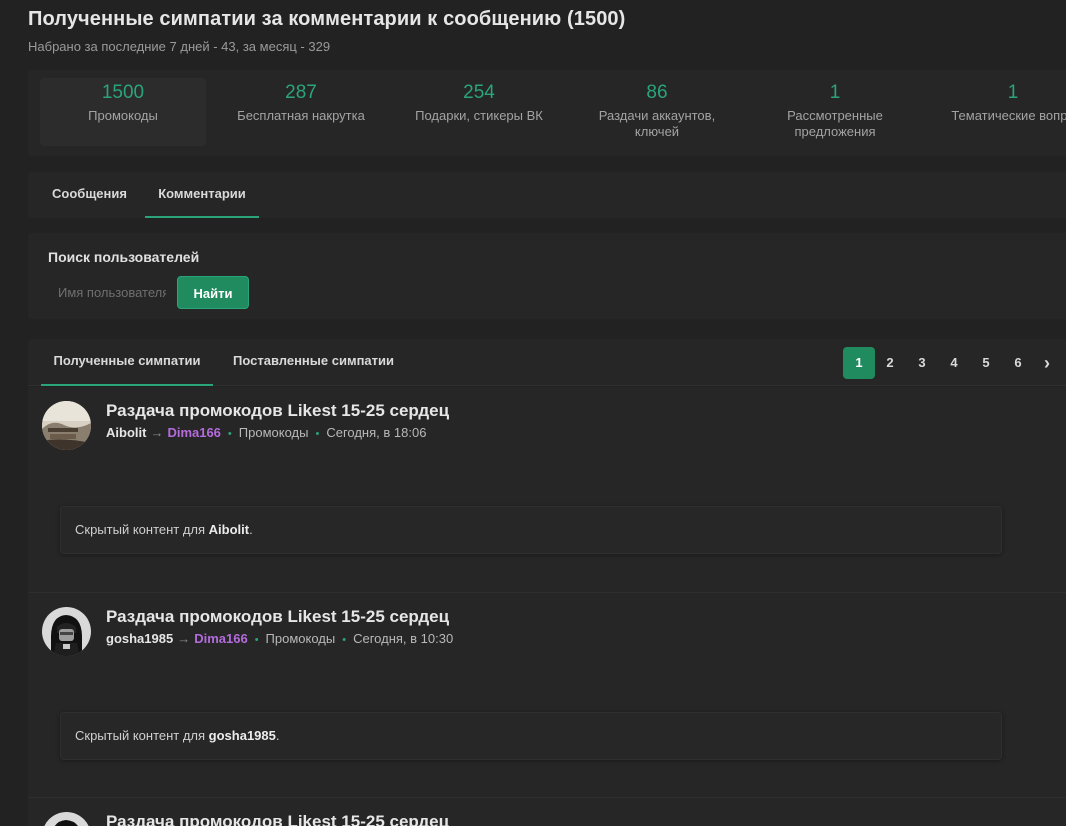 The width and height of the screenshot is (1066, 826). What do you see at coordinates (547, 195) in the screenshot?
I see `content-type-tabs: Сообщения Комментарии` at bounding box center [547, 195].